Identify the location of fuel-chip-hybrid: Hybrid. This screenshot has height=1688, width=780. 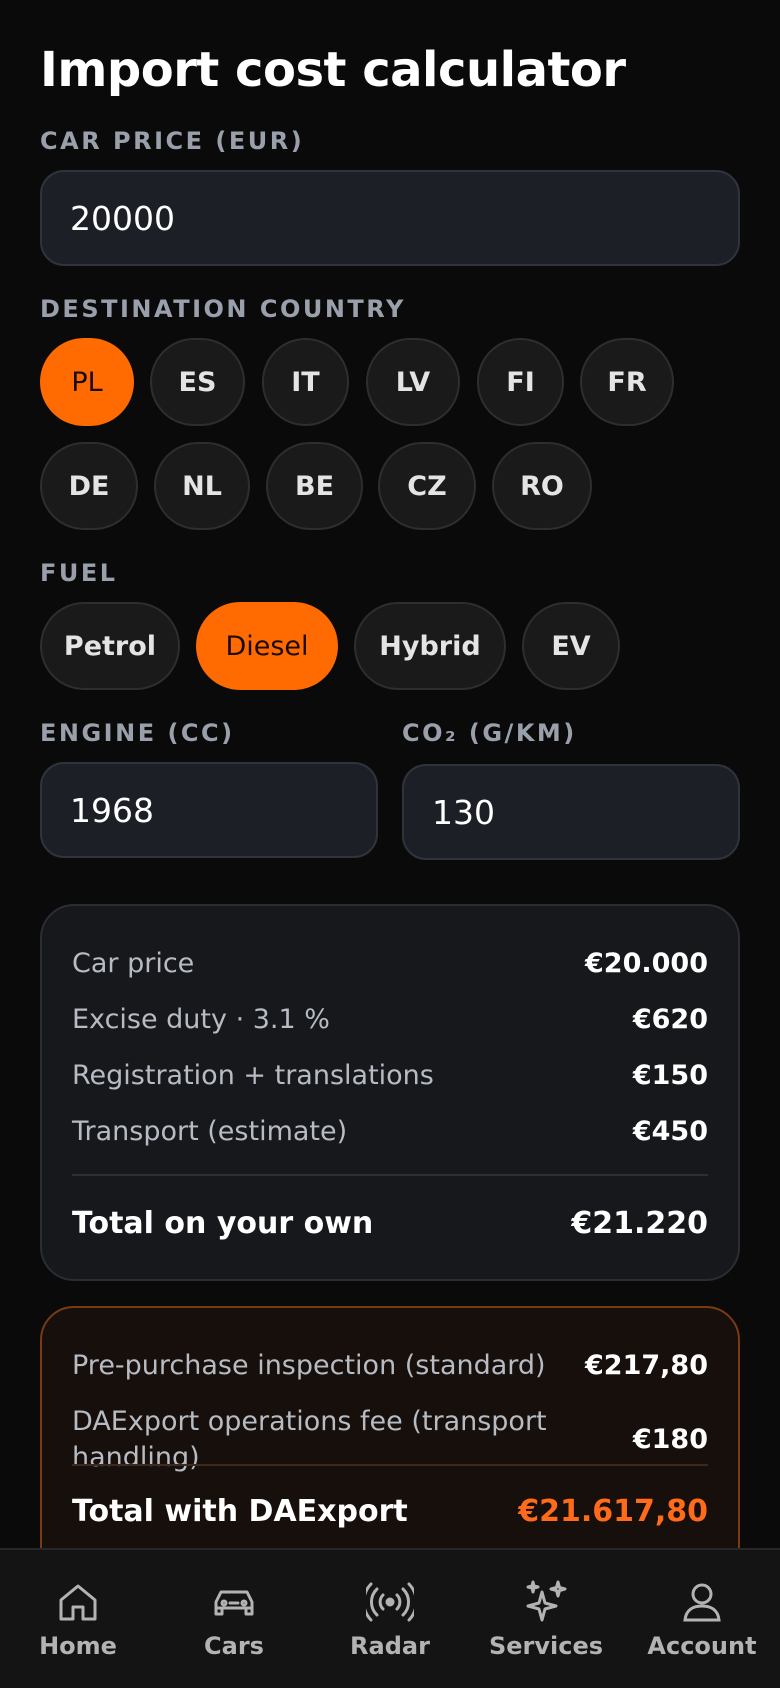
(430, 646).